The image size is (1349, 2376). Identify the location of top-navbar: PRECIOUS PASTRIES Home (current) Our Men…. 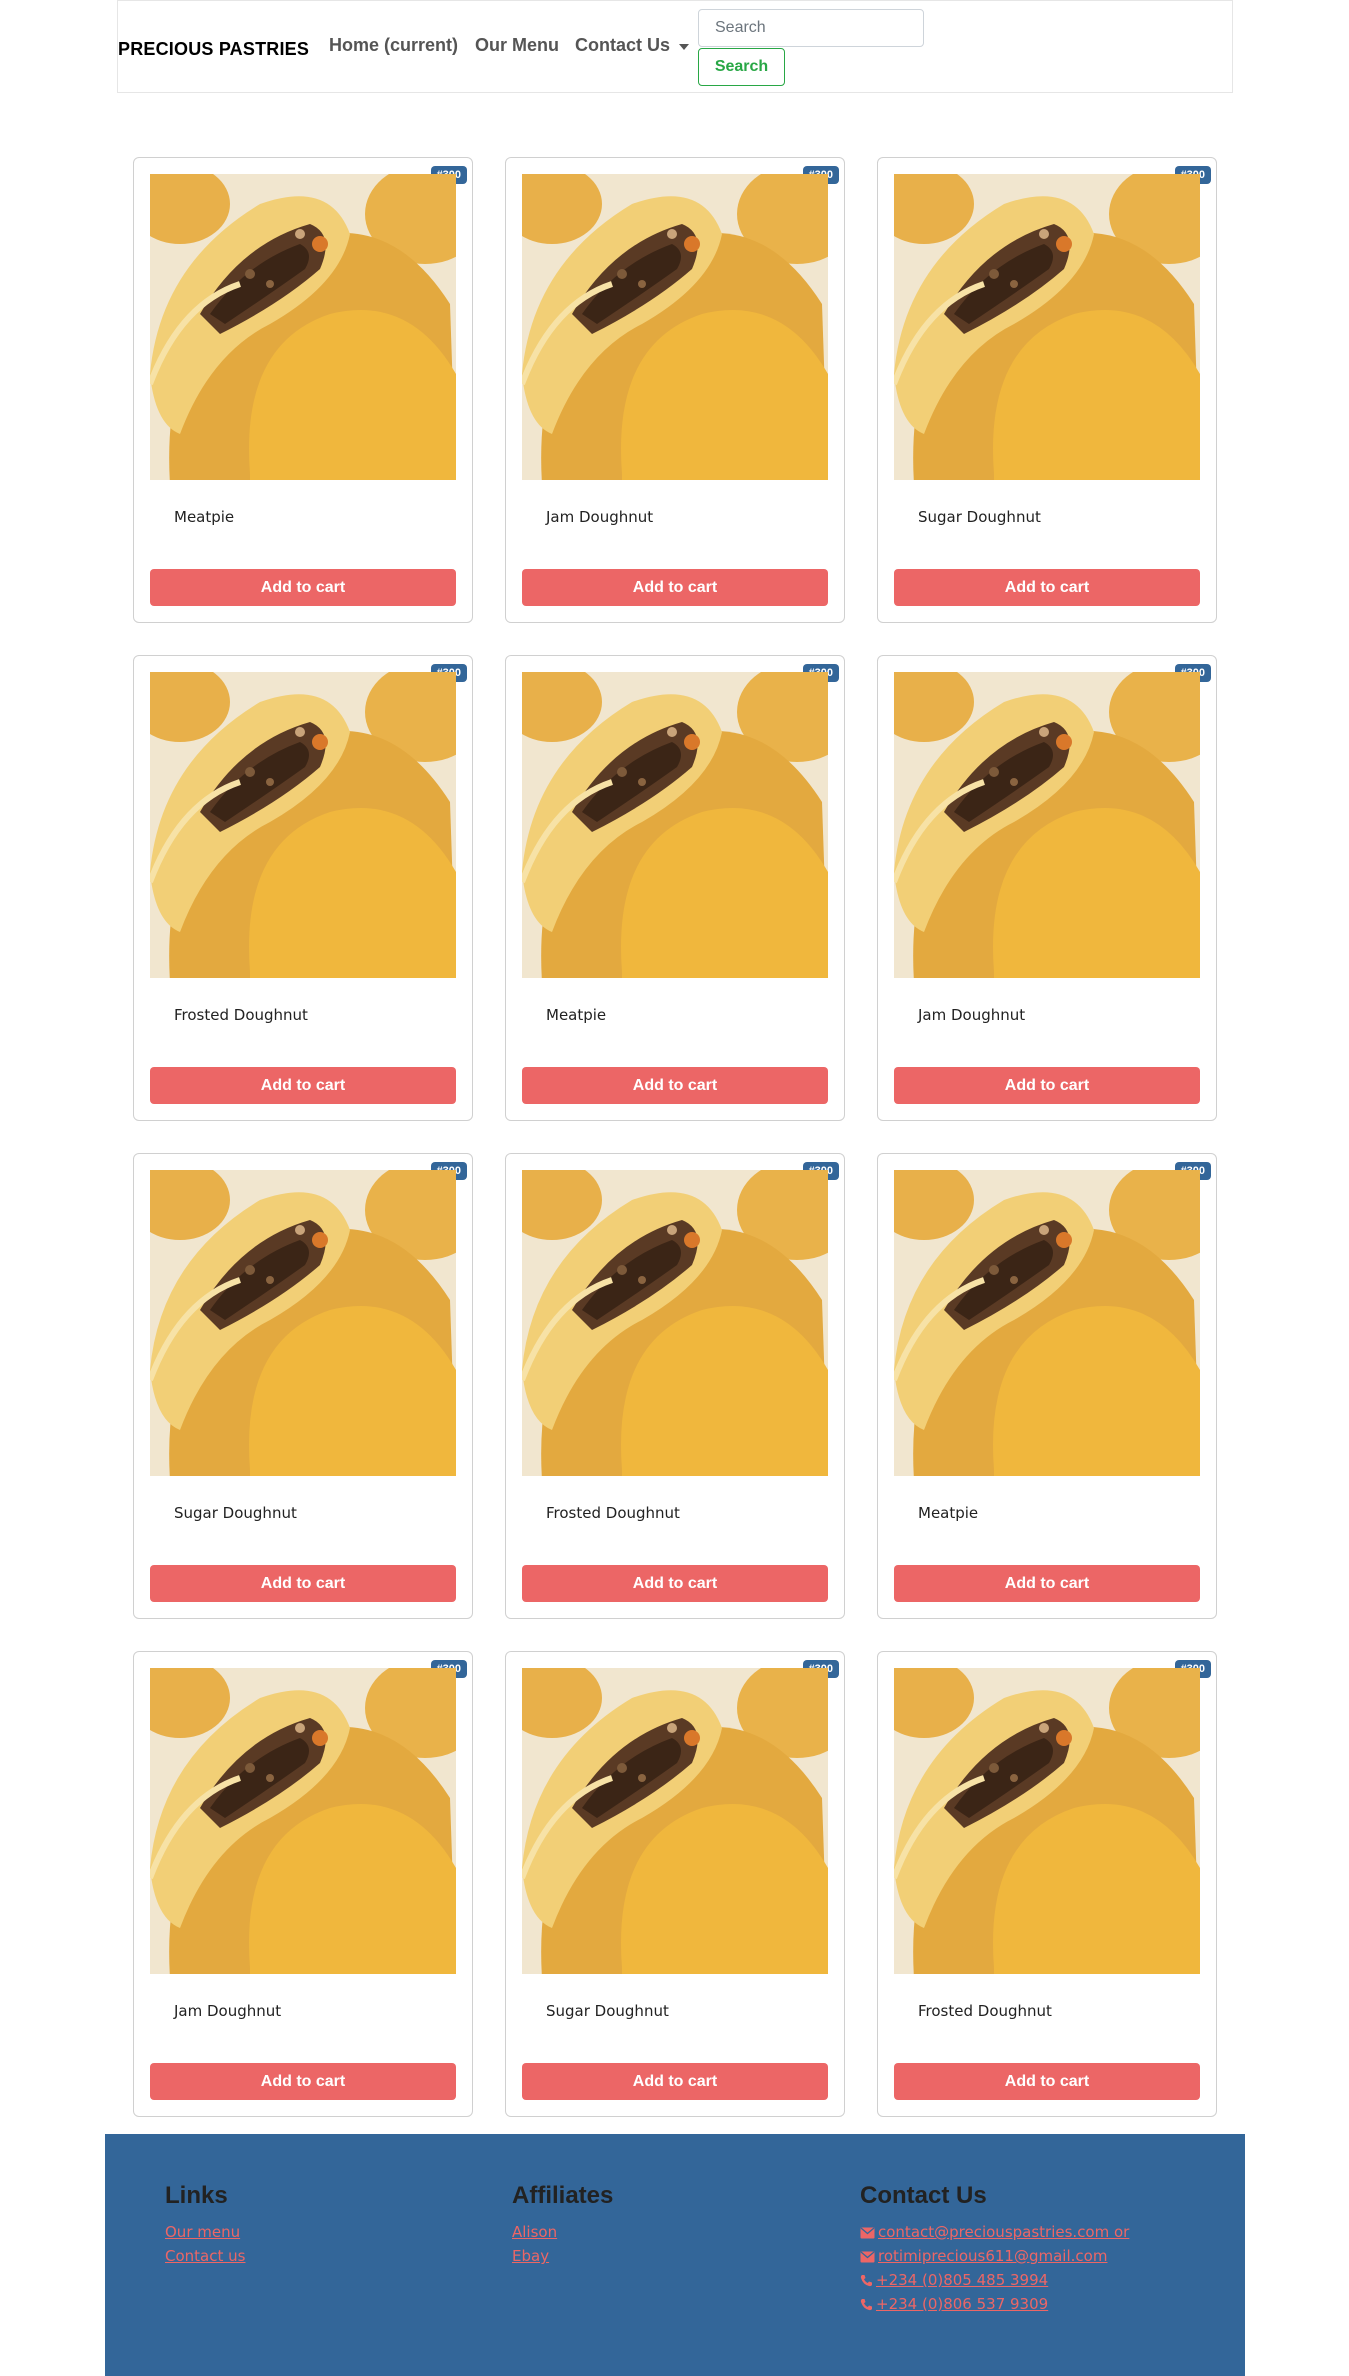
(675, 46).